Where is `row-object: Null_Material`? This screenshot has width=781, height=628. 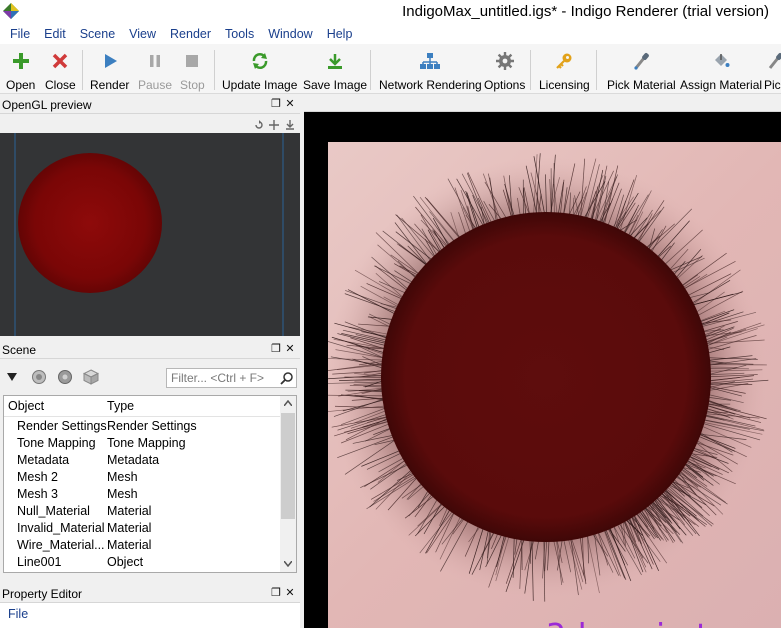 row-object: Null_Material is located at coordinates (53, 511).